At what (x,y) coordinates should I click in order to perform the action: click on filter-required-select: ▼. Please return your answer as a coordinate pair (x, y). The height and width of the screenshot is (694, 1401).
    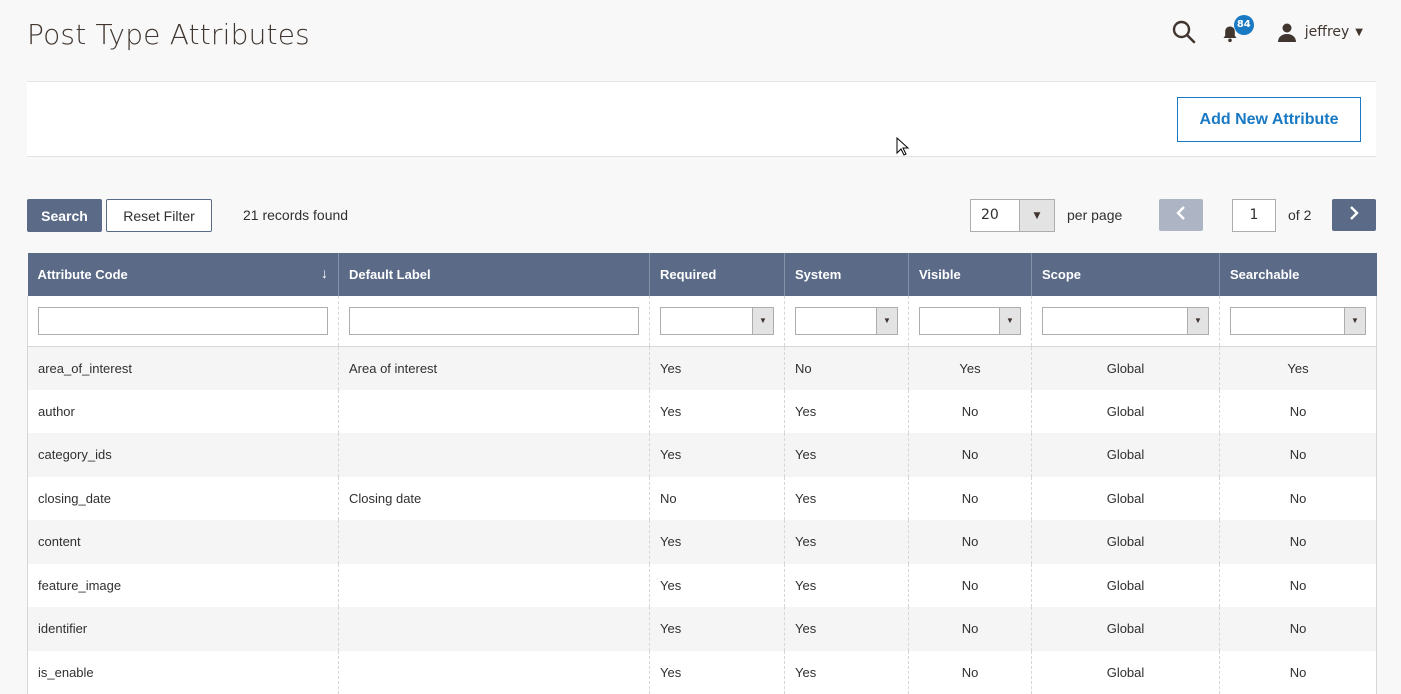
    Looking at the image, I should click on (717, 321).